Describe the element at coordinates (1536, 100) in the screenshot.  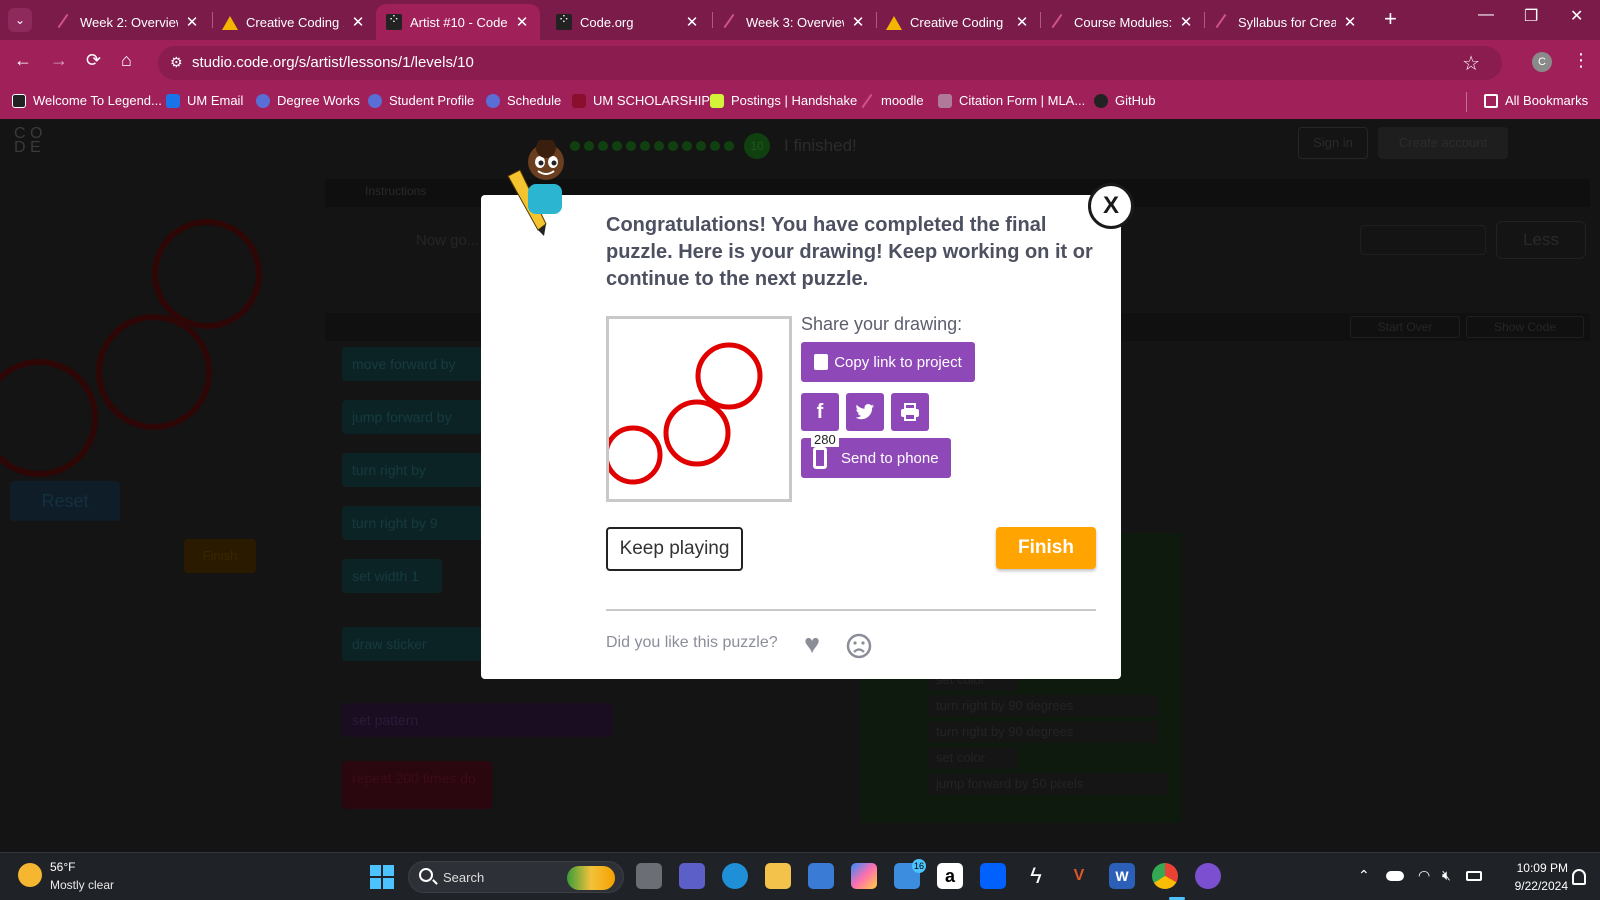
I see `all-bookmarks-button: All Bookmarks` at that location.